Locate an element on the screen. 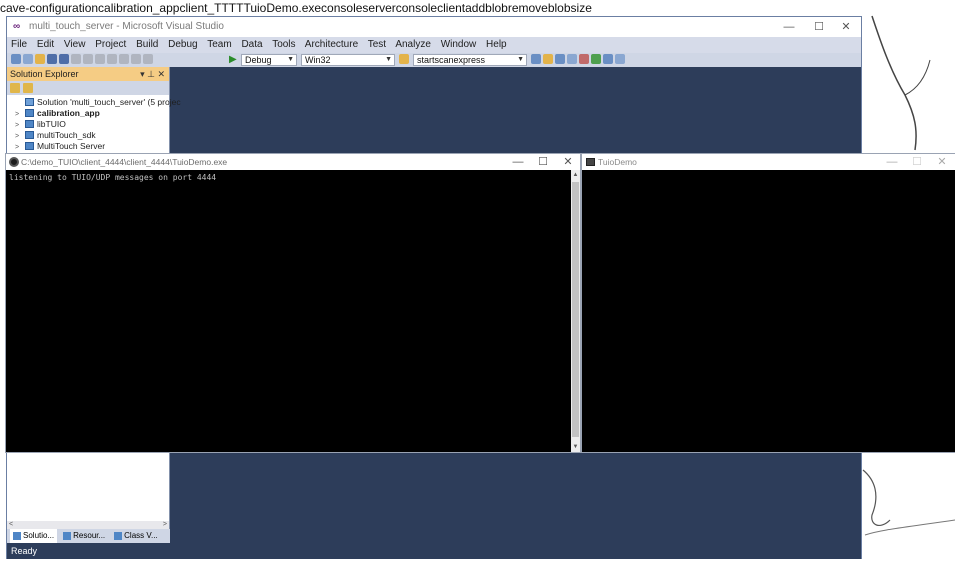  scrollbar-thumb is located at coordinates (575, 309).